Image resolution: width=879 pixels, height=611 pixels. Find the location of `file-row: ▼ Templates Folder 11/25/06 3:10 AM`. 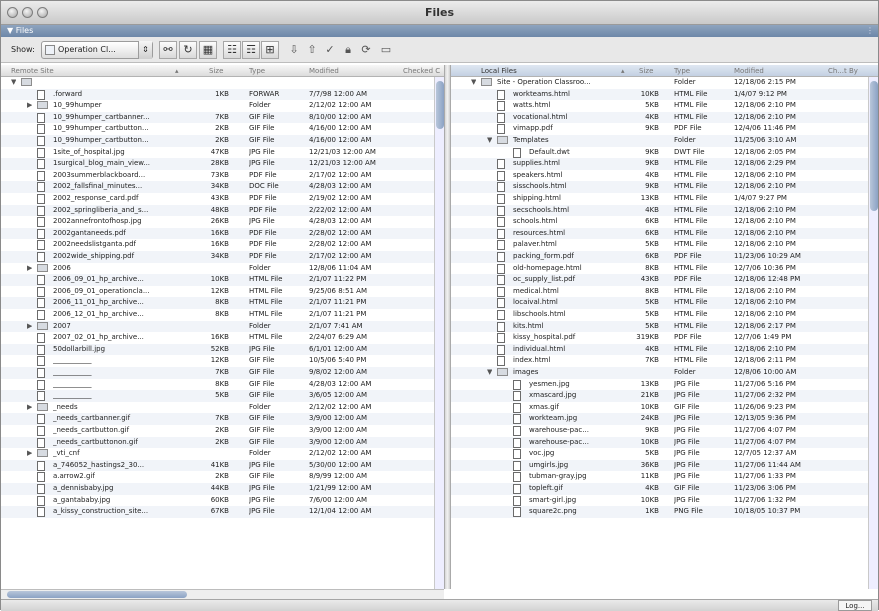

file-row: ▼ Templates Folder 11/25/06 3:10 AM is located at coordinates (664, 141).